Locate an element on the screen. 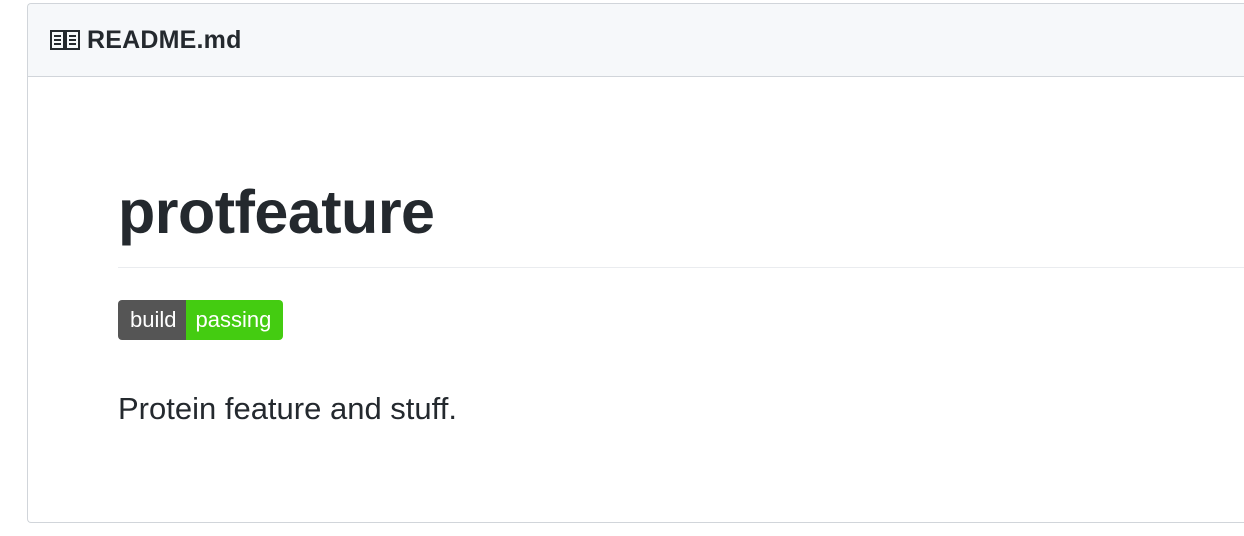 The height and width of the screenshot is (536, 1244). build-status-badge: build passing is located at coordinates (201, 320).